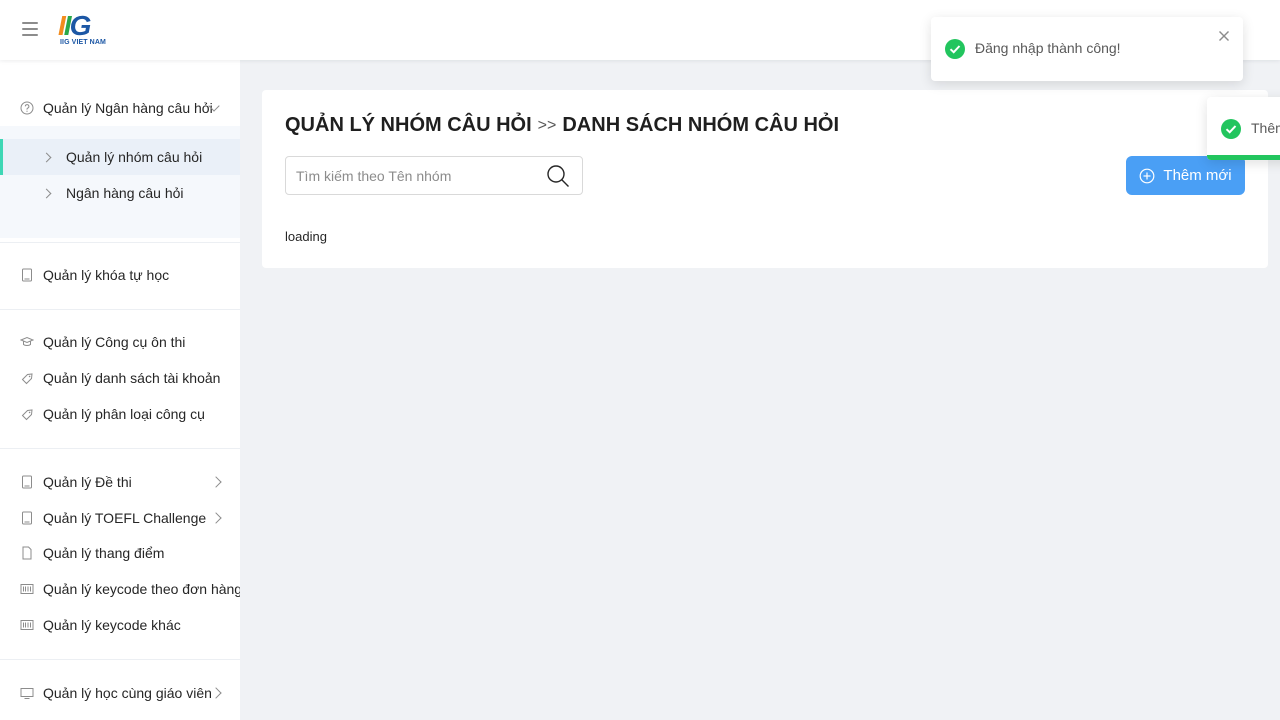 The width and height of the screenshot is (1280, 720). What do you see at coordinates (112, 625) in the screenshot?
I see `sidebar-item-label: Quản lý keycode khác` at bounding box center [112, 625].